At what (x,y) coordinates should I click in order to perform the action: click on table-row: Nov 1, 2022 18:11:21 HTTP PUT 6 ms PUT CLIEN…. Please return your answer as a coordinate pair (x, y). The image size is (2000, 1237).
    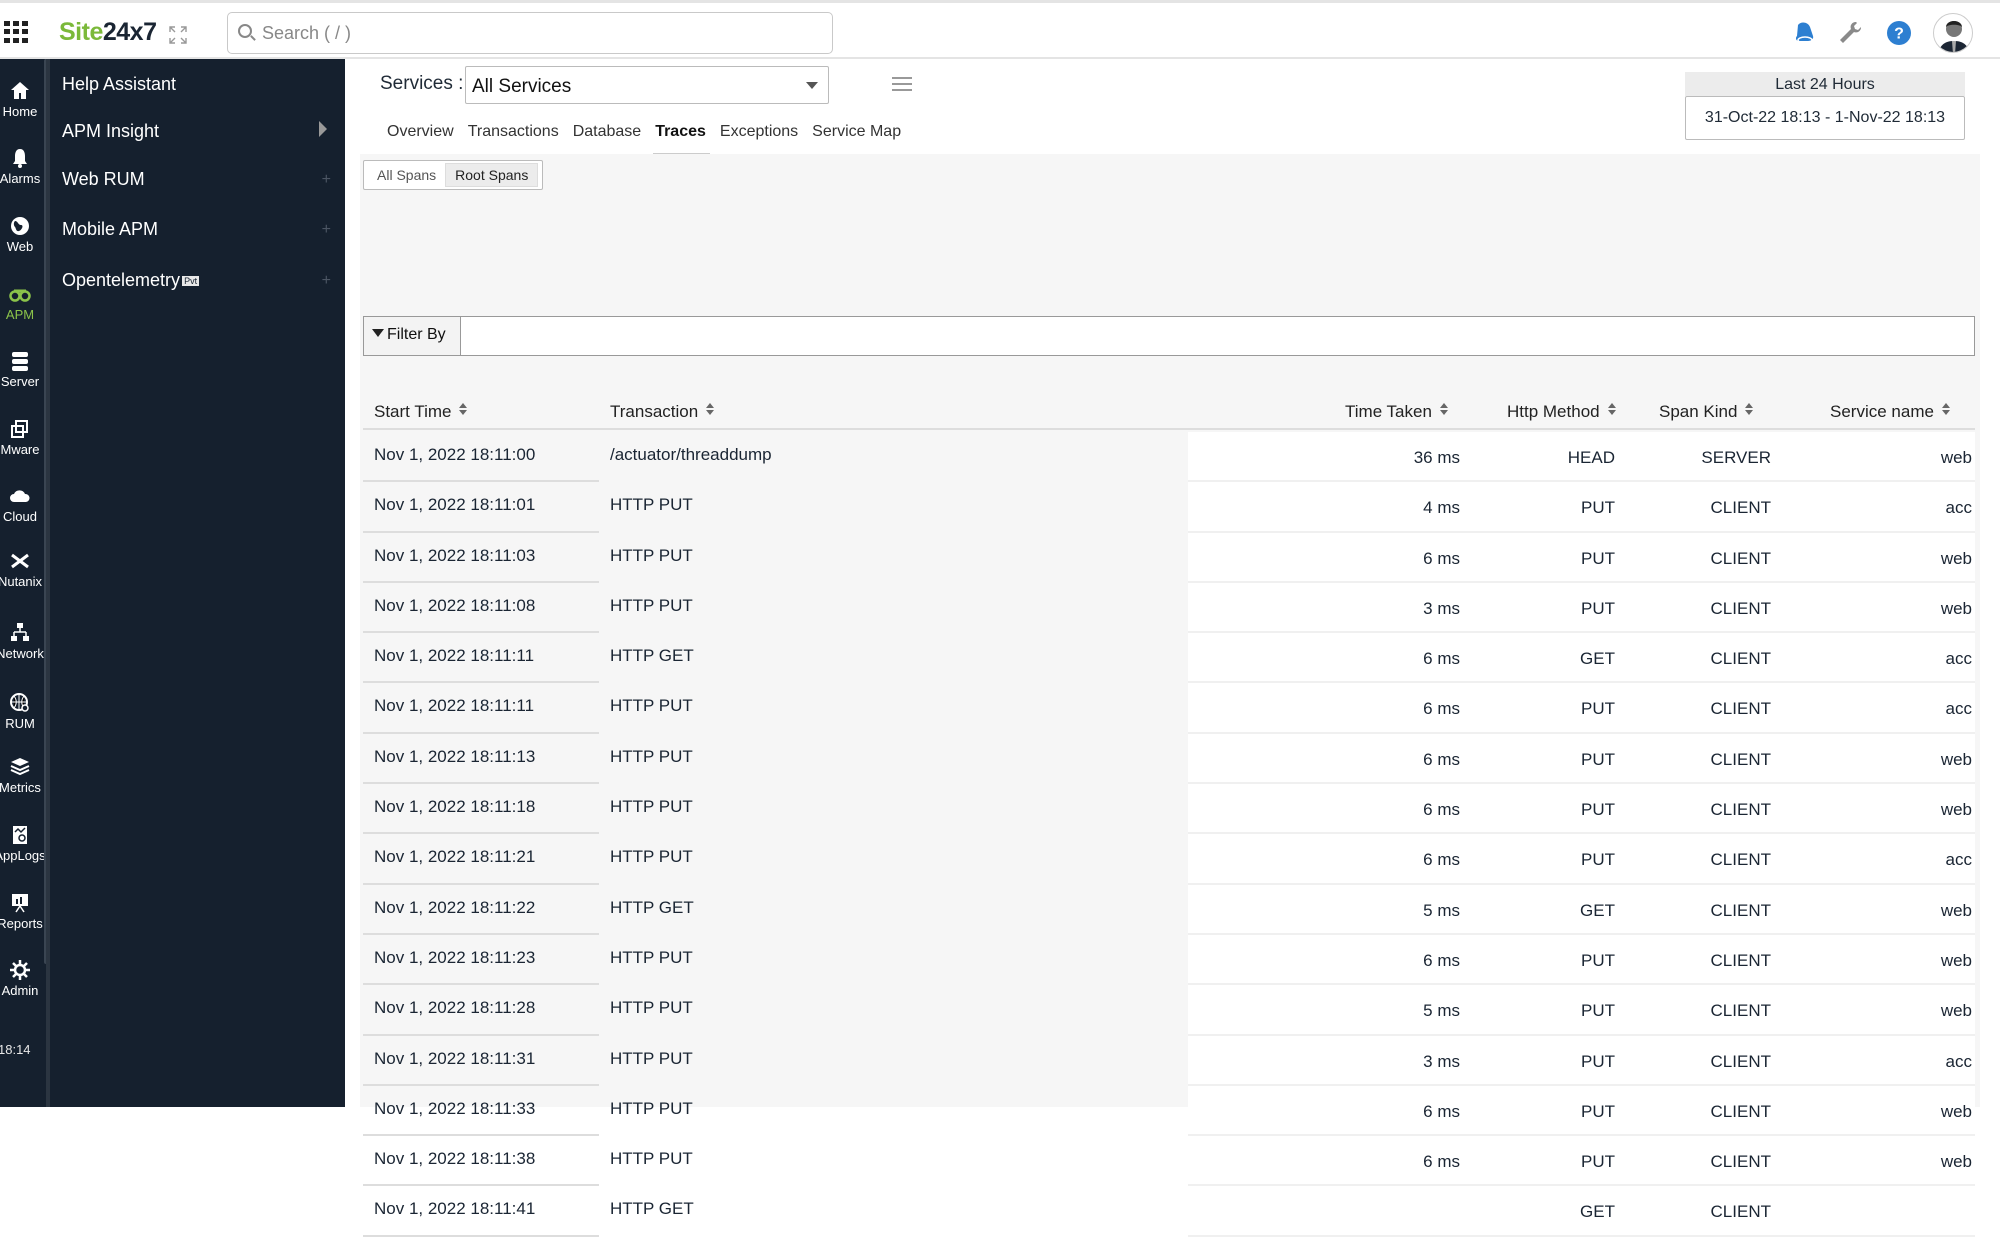
    Looking at the image, I should click on (1169, 859).